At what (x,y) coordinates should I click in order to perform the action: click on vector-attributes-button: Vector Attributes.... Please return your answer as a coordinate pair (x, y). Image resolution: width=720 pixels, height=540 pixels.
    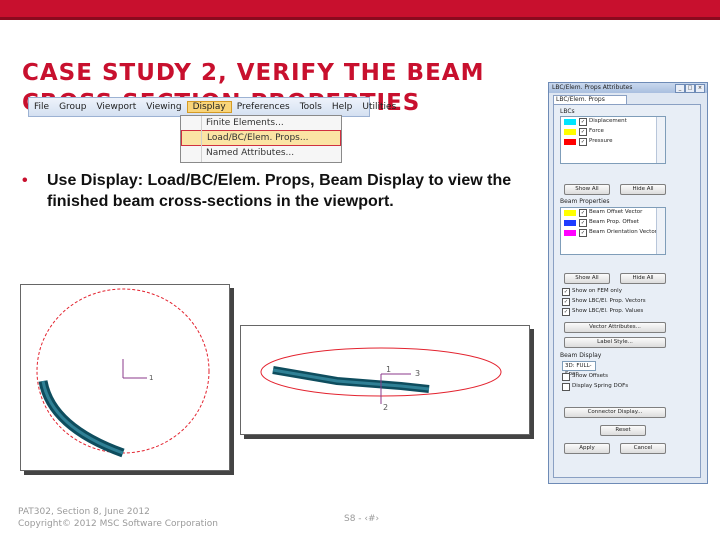
    Looking at the image, I should click on (615, 327).